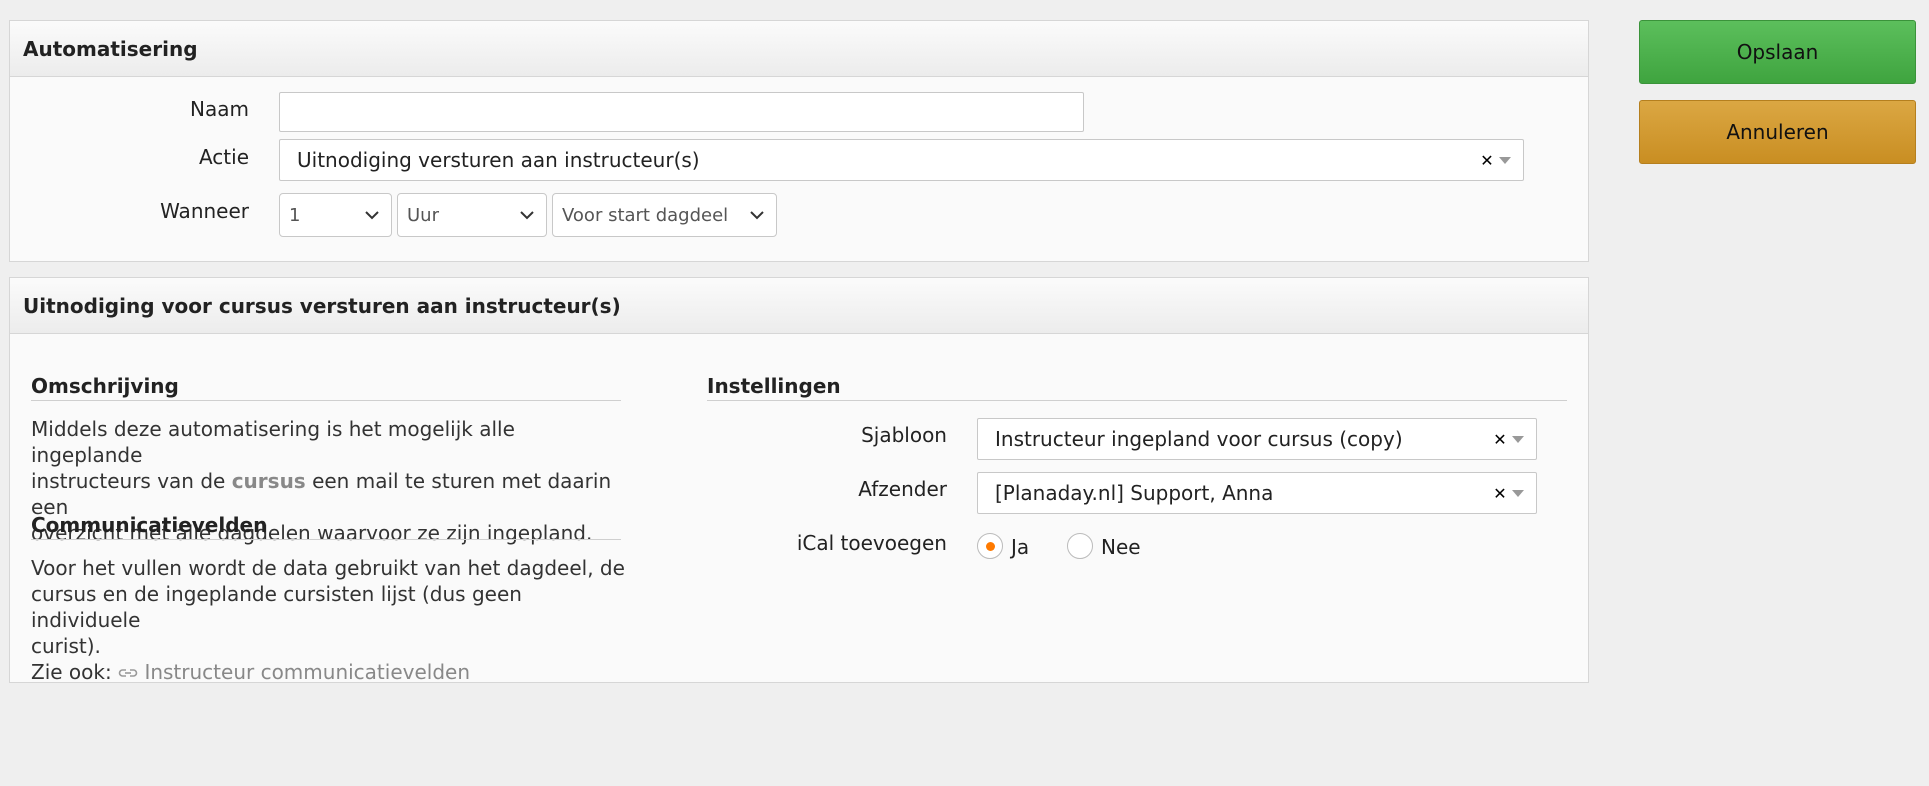 The height and width of the screenshot is (786, 1929). Describe the element at coordinates (498, 160) in the screenshot. I see `actie-select-value: Uitnodiging versturen aan instructeur(s)` at that location.